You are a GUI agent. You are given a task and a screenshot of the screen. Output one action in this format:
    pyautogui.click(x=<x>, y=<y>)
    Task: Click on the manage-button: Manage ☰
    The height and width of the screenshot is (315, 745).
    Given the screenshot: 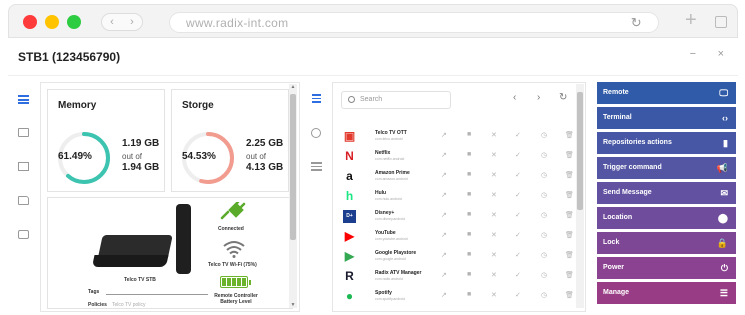 What is the action you would take?
    pyautogui.click(x=666, y=293)
    